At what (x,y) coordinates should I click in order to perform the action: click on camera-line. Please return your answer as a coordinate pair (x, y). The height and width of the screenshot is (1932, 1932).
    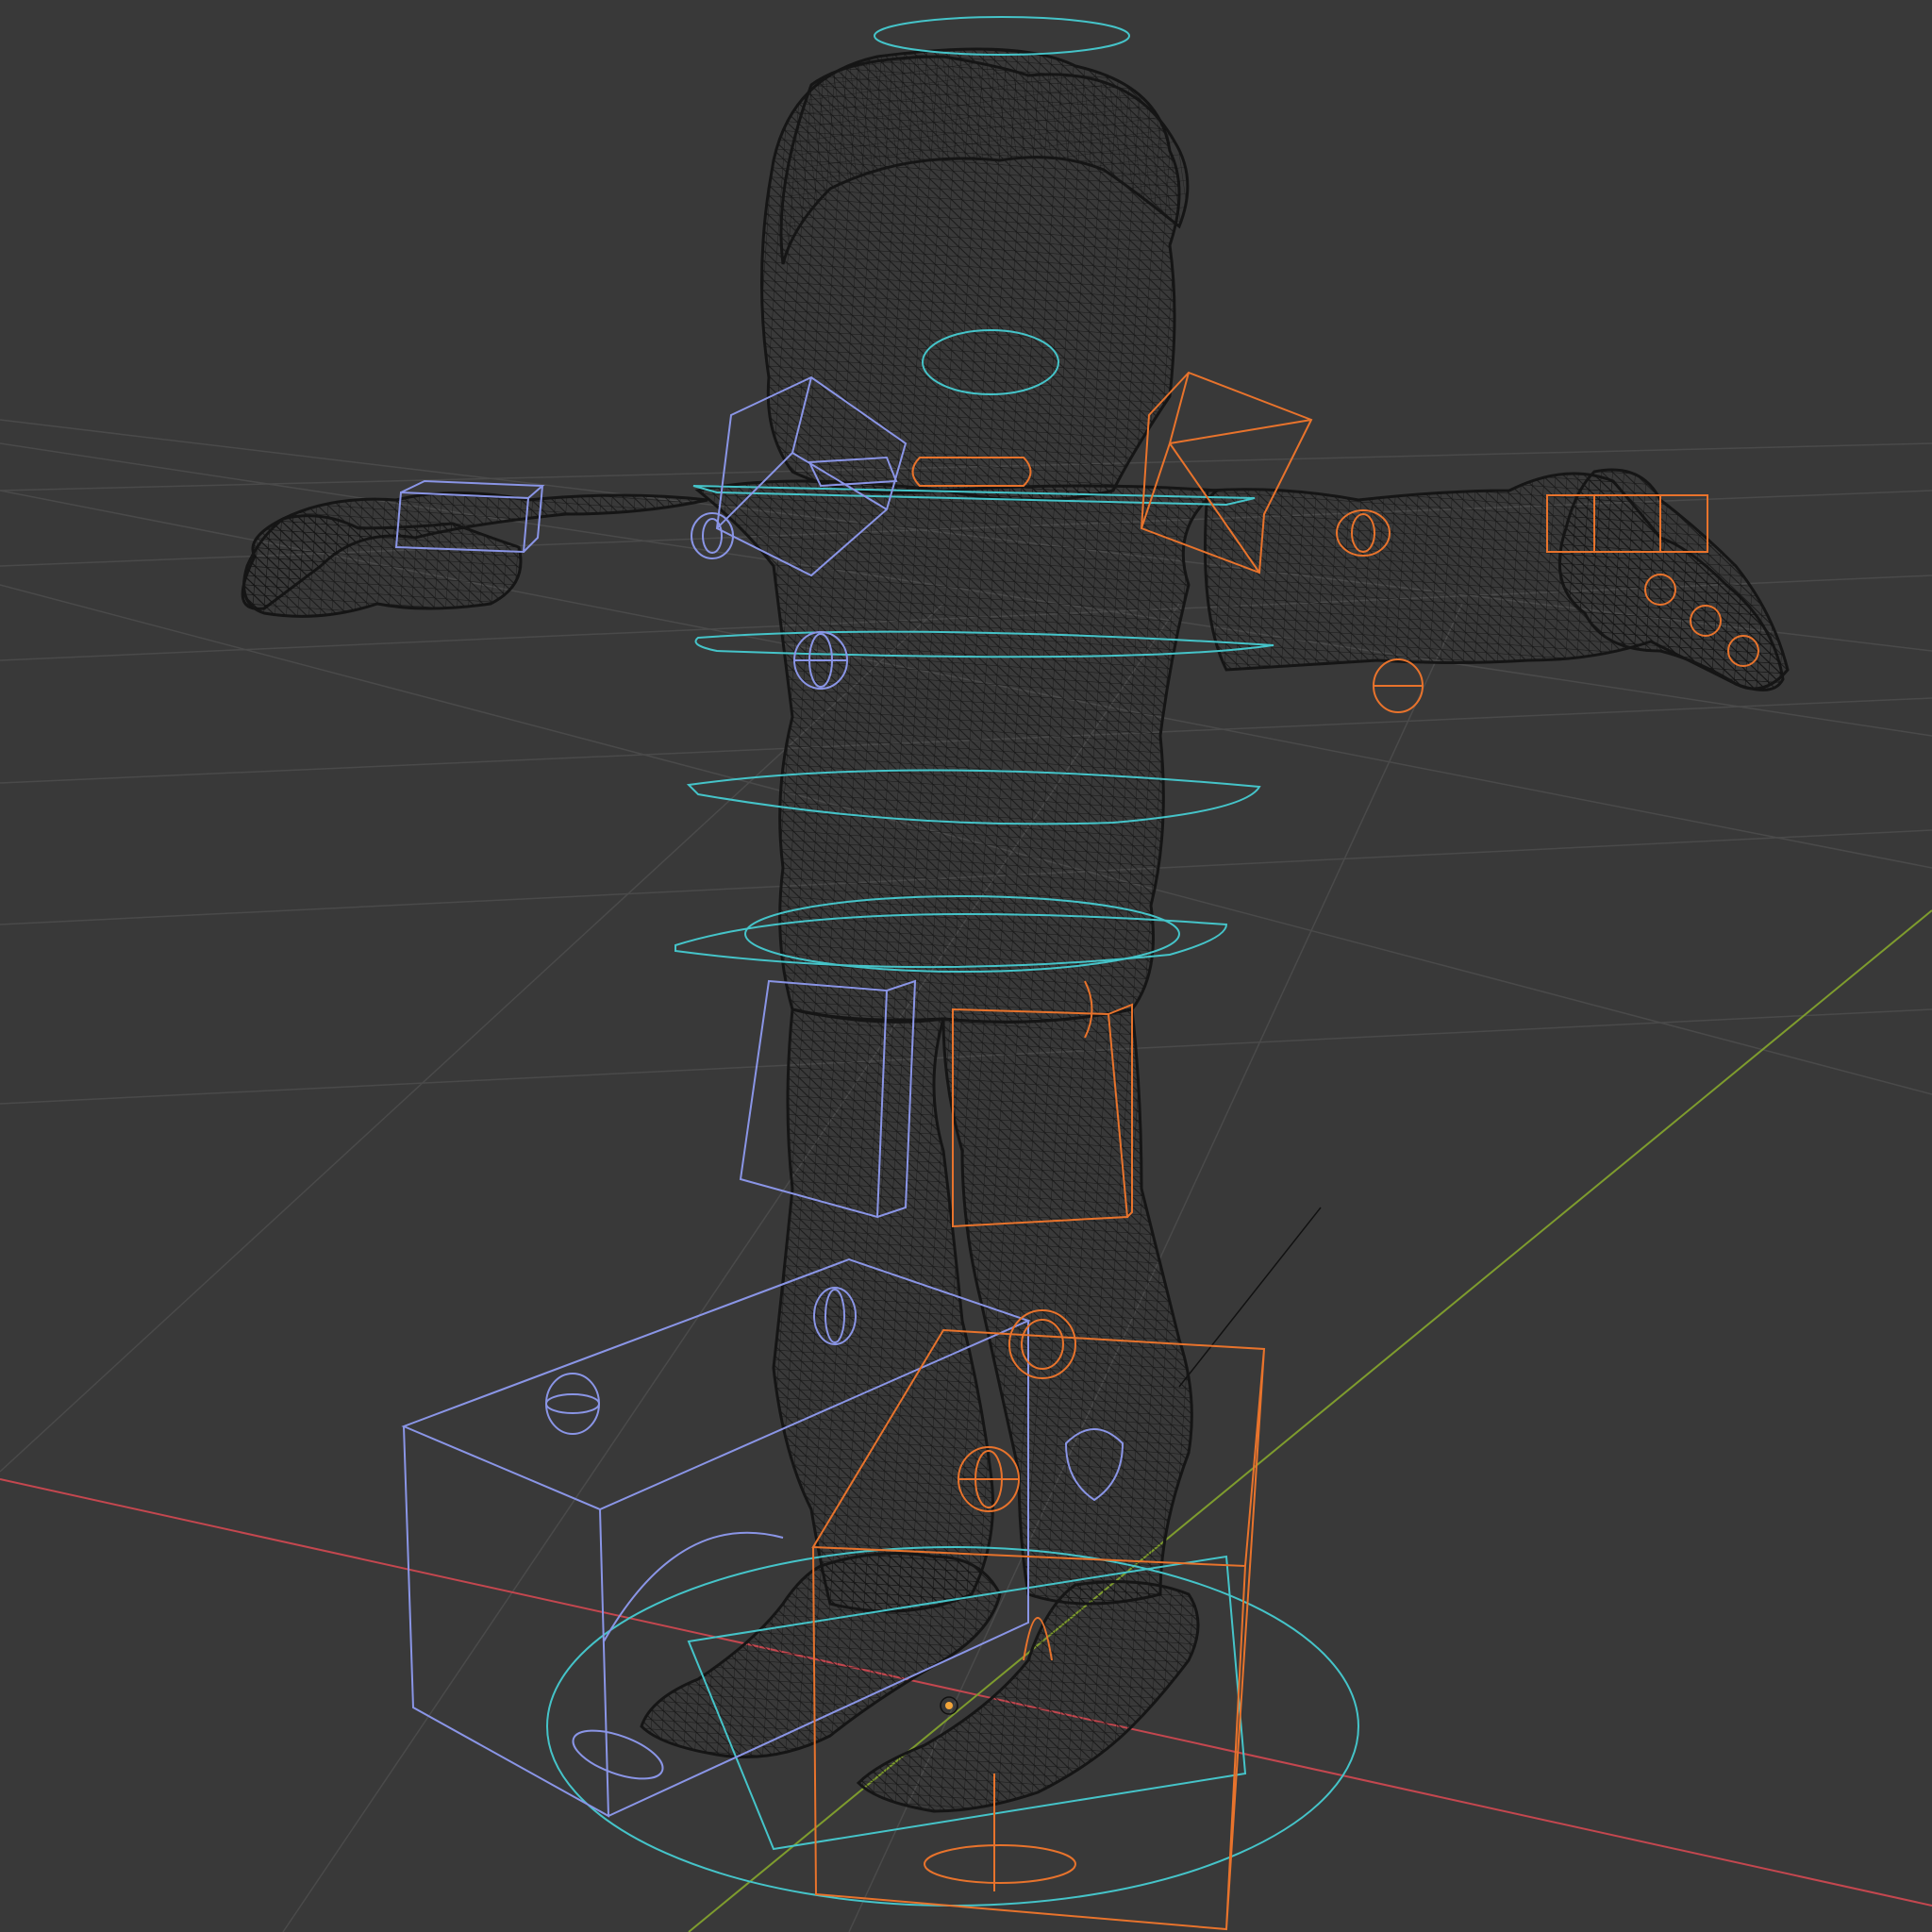
    Looking at the image, I should click on (1250, 1297).